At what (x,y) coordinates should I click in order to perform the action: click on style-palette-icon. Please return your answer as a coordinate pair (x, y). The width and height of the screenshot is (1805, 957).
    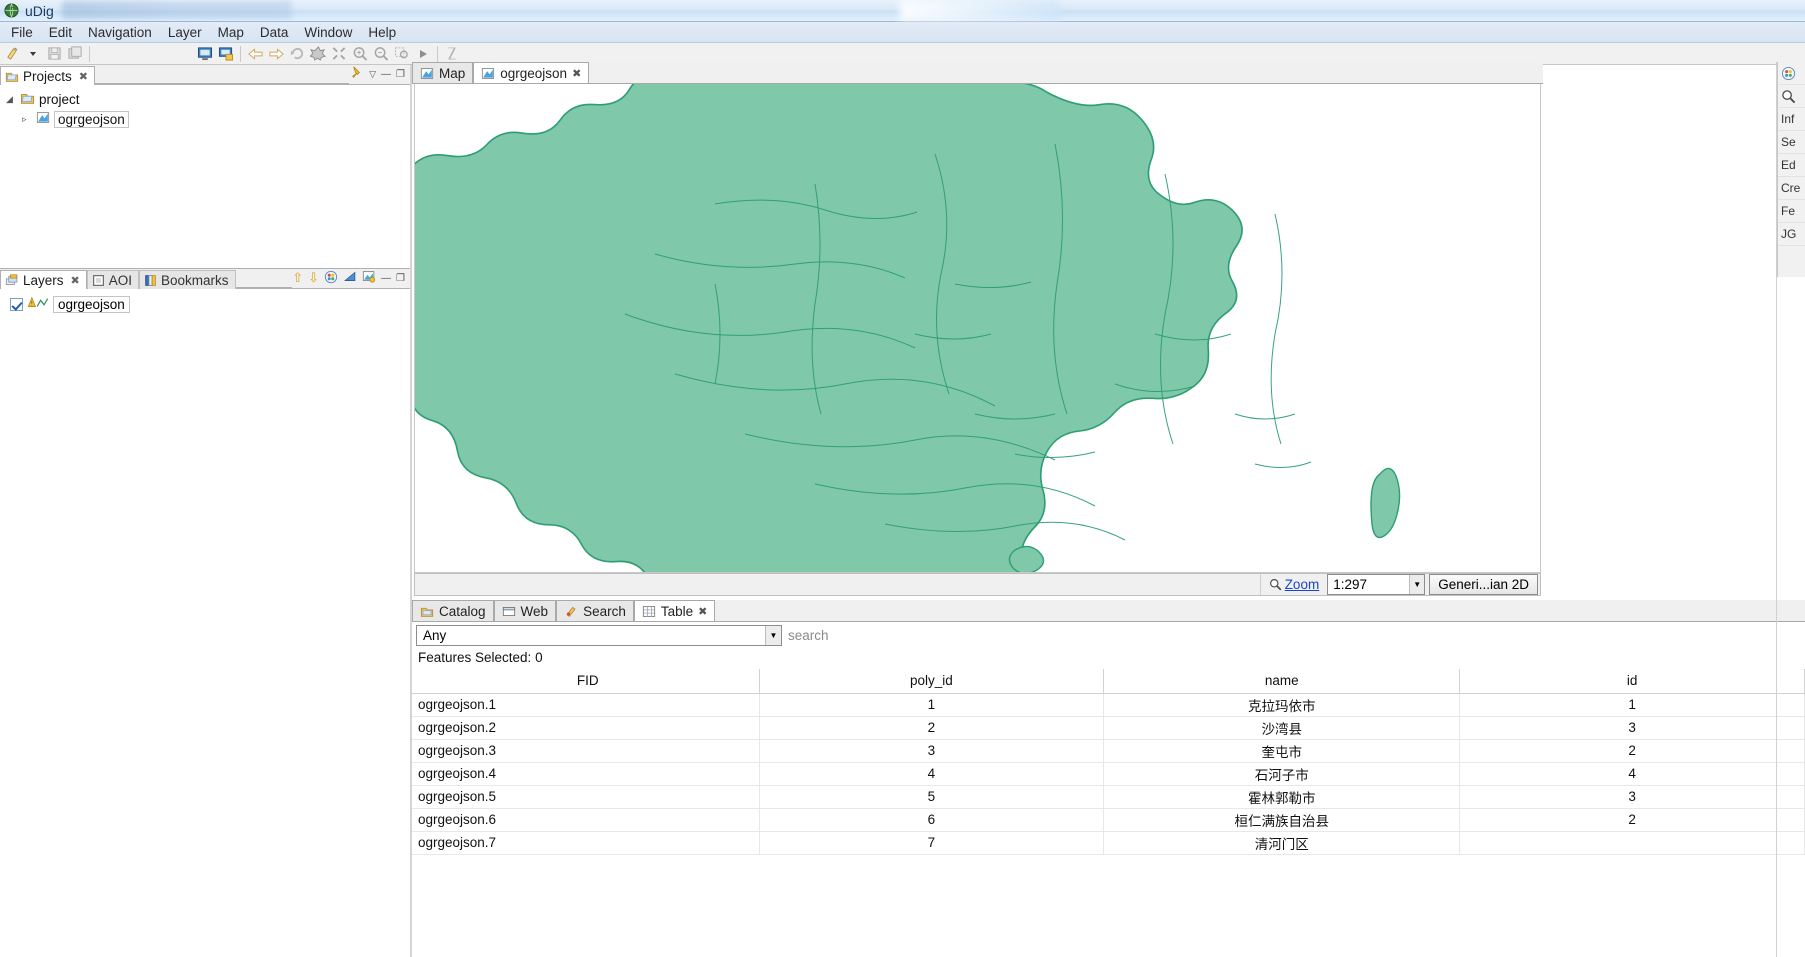
    Looking at the image, I should click on (331, 278).